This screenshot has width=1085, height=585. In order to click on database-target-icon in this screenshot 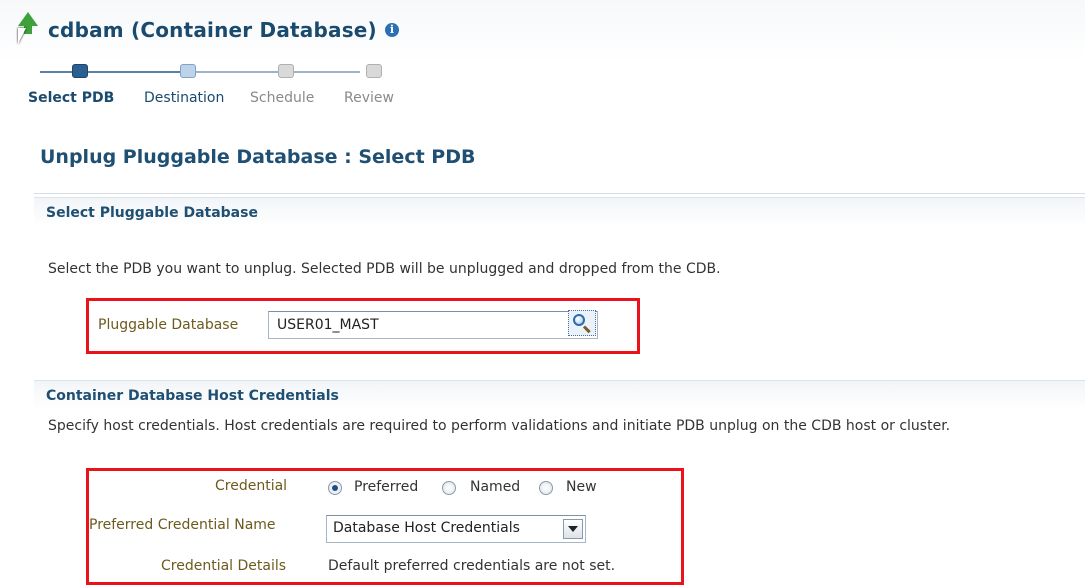, I will do `click(28, 30)`.